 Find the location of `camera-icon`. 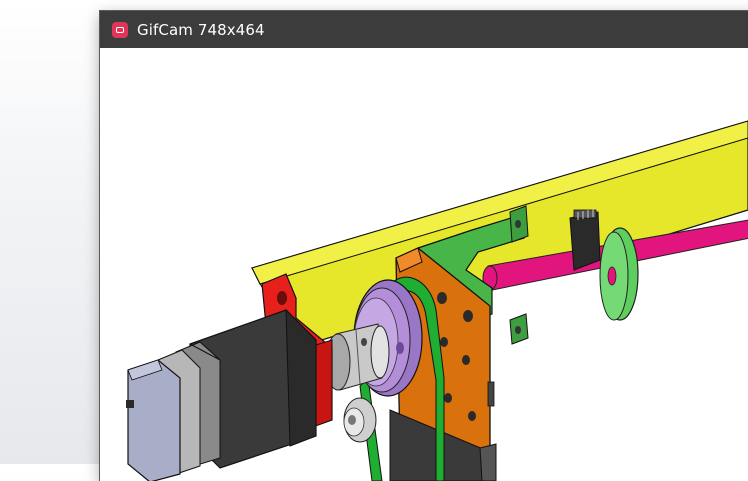

camera-icon is located at coordinates (120, 29).